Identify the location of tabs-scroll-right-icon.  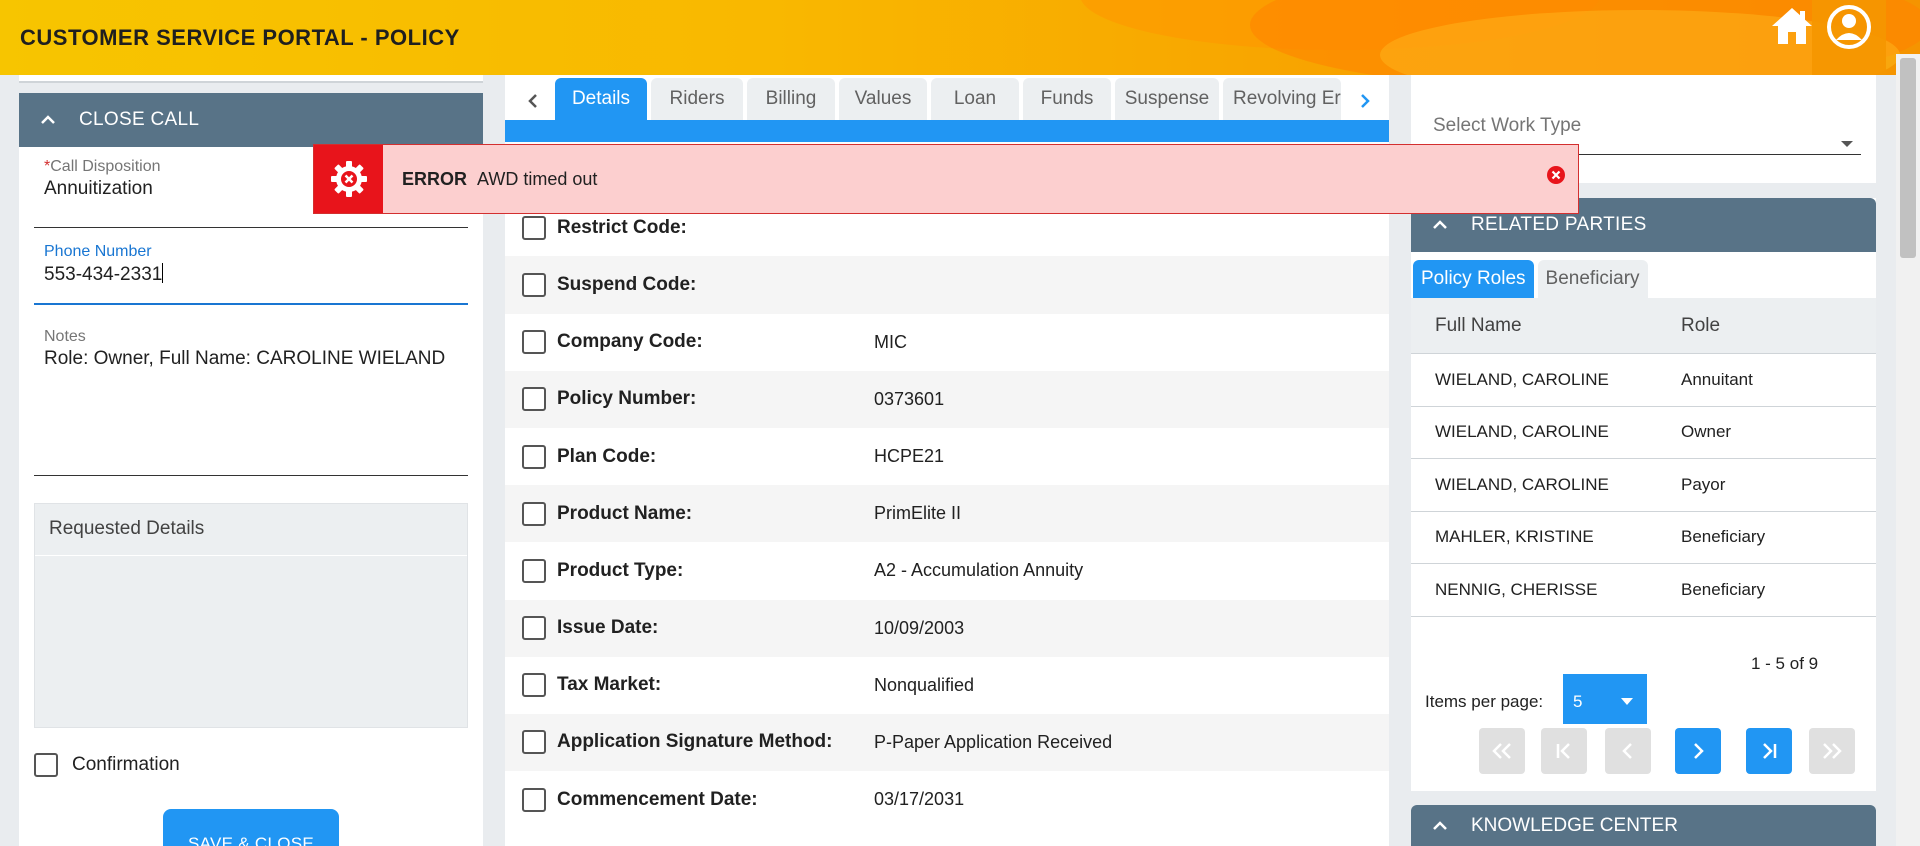
(1365, 101).